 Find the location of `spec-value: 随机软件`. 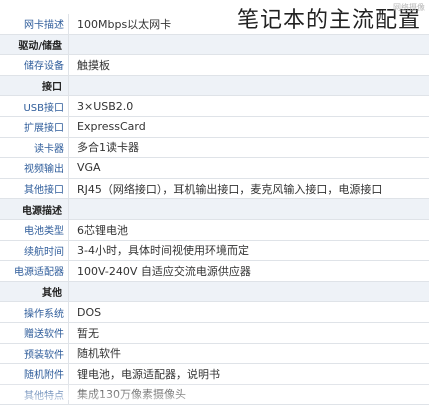

spec-value: 随机软件 is located at coordinates (249, 353).